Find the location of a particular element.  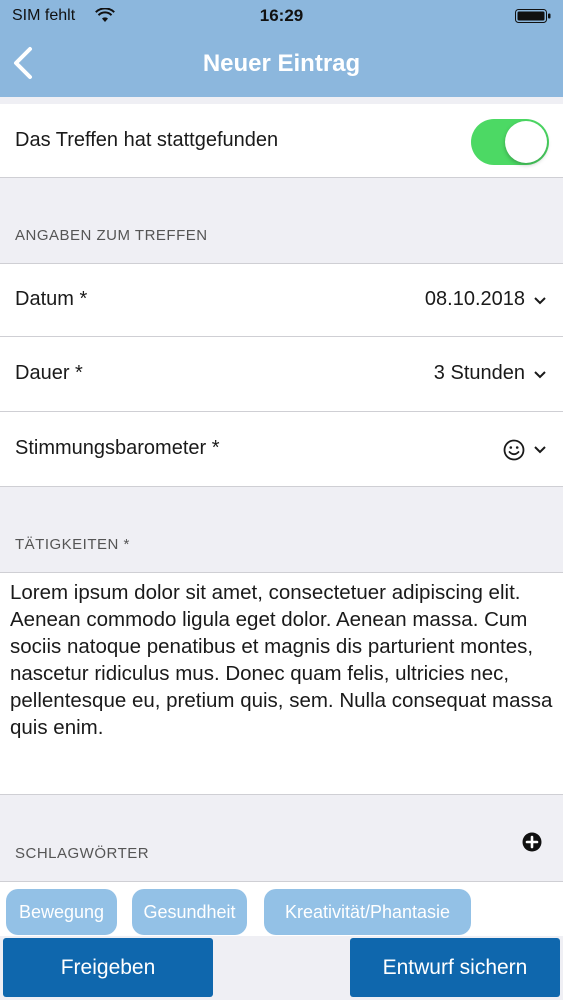

meeting-happened-label: Das Treffen hat stattgefunden is located at coordinates (147, 140).